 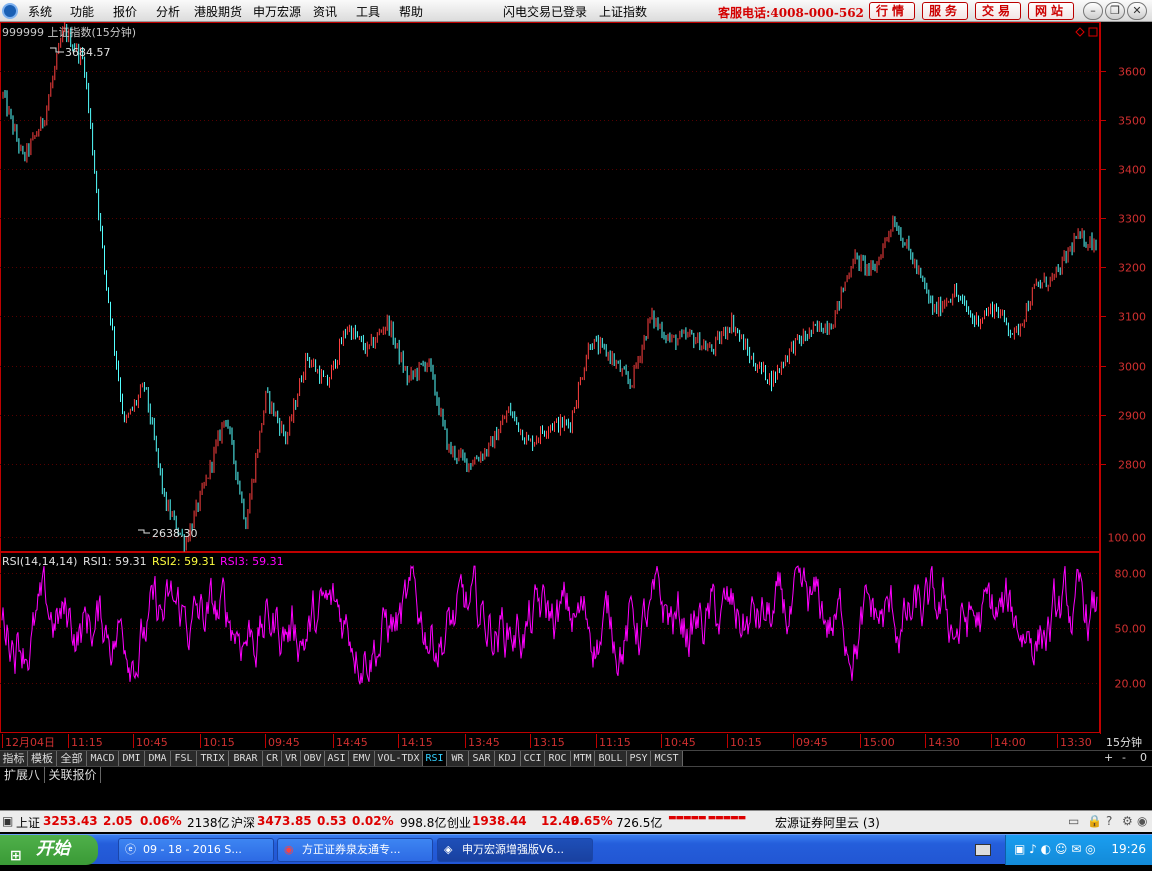 I want to click on time-tick-label: 14:15, so click(x=417, y=742).